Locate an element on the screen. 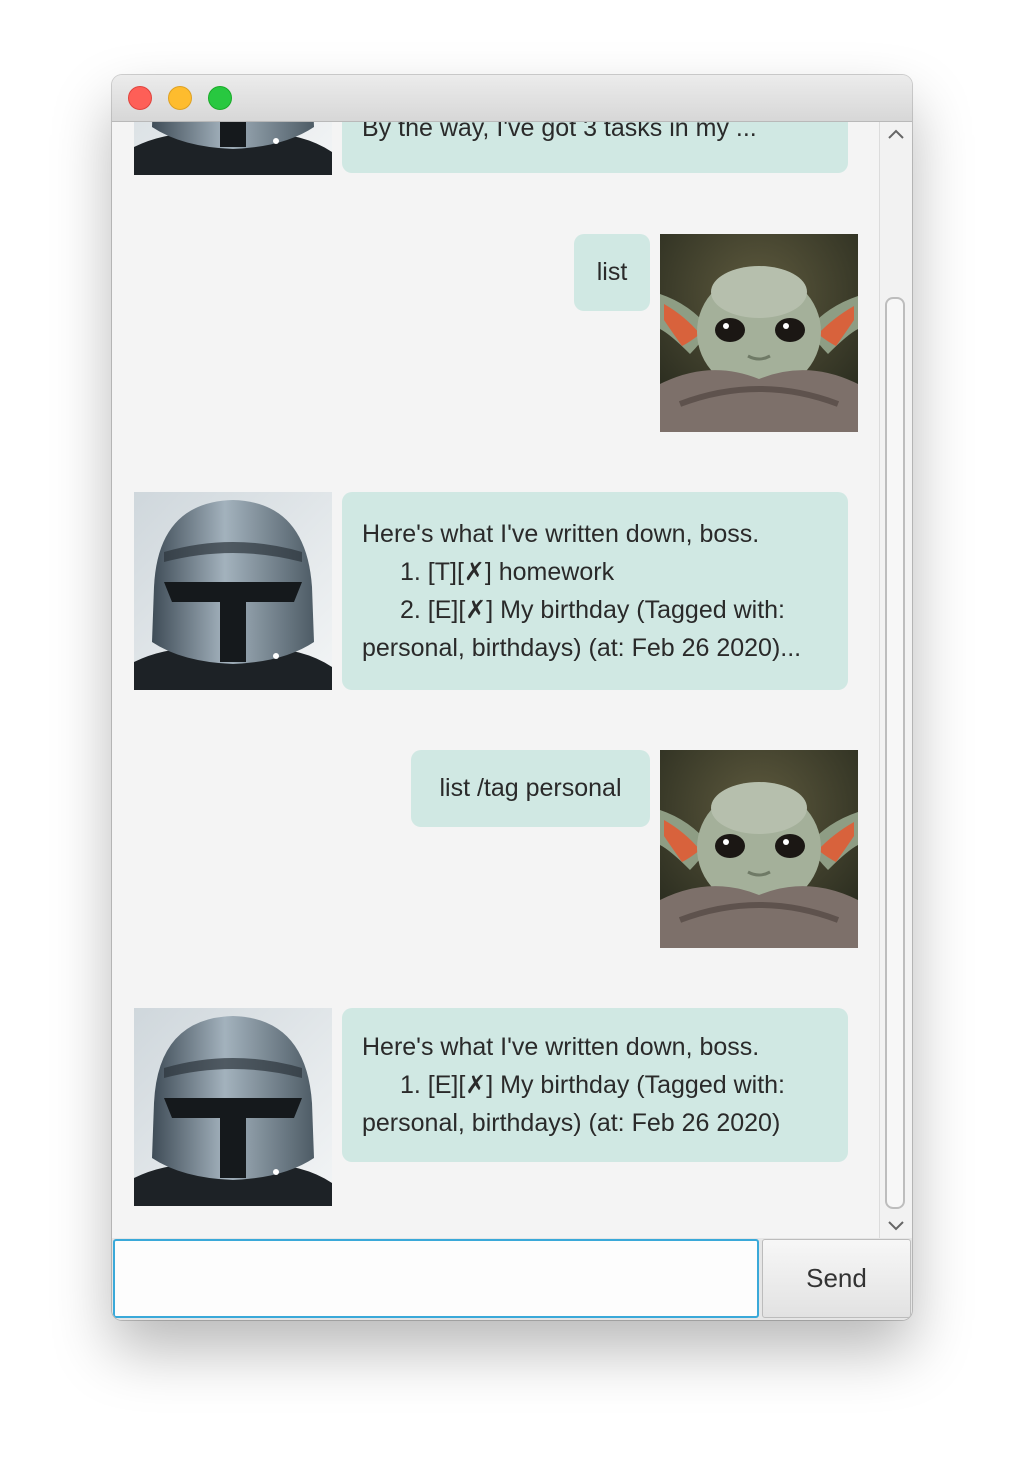 The image size is (1024, 1468). message-line: list is located at coordinates (612, 272).